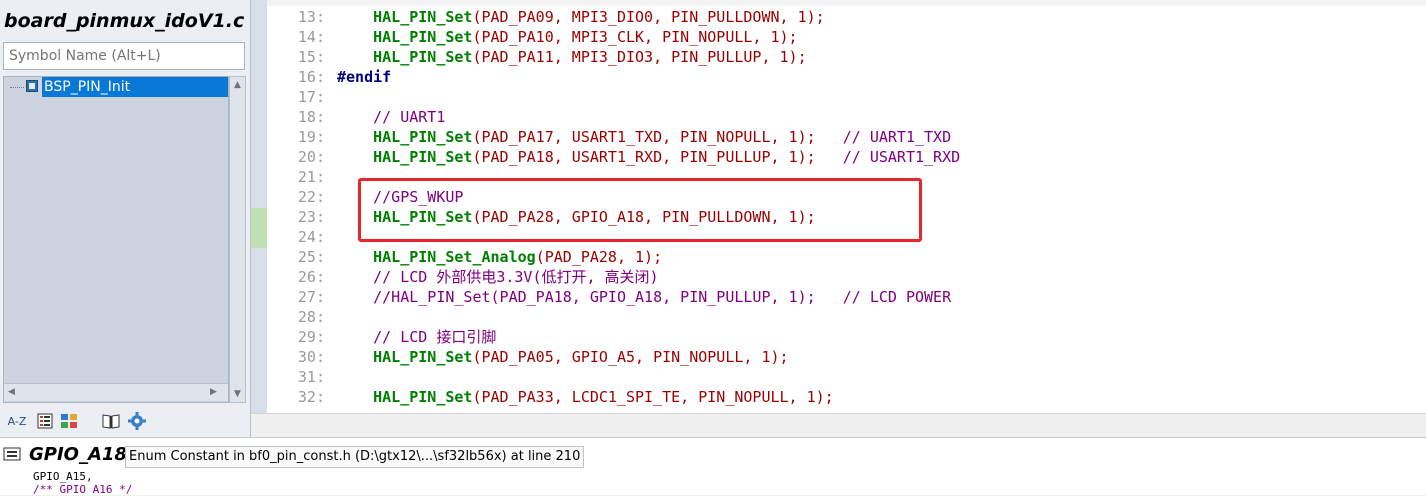 This screenshot has height=496, width=1426. Describe the element at coordinates (846, 317) in the screenshot. I see `code-line: 28:` at that location.